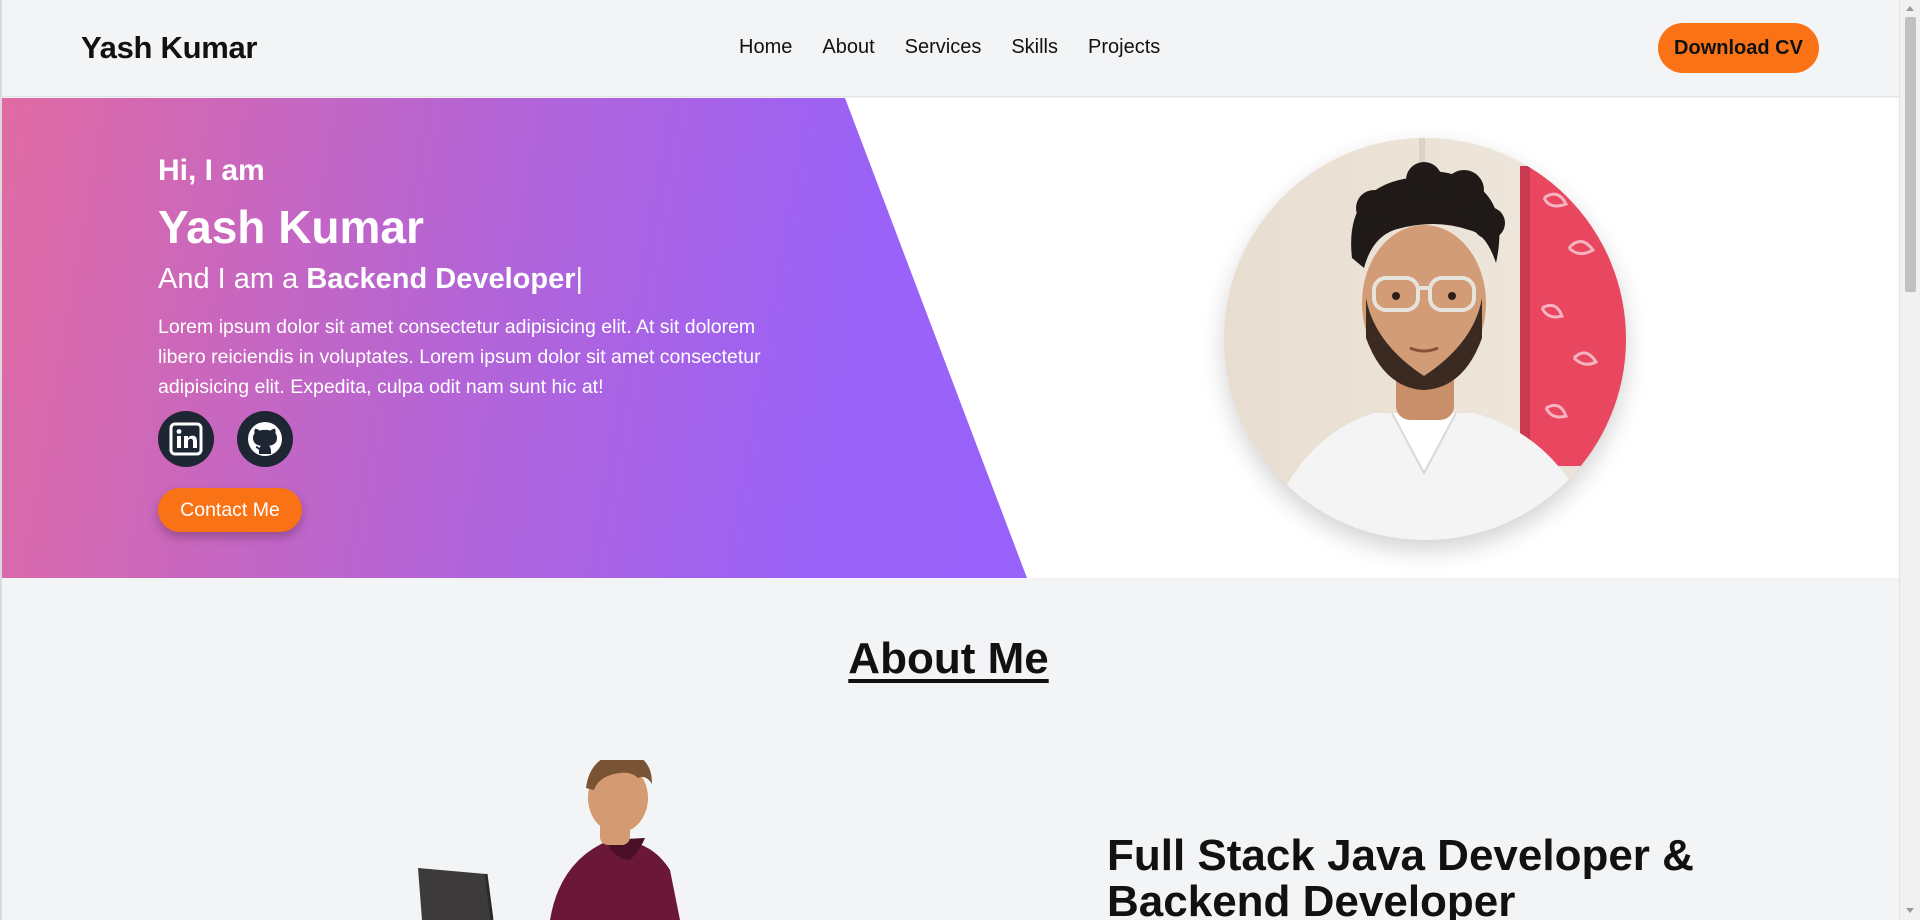 Image resolution: width=1920 pixels, height=920 pixels. Describe the element at coordinates (579, 279) in the screenshot. I see `typing-caret: |` at that location.